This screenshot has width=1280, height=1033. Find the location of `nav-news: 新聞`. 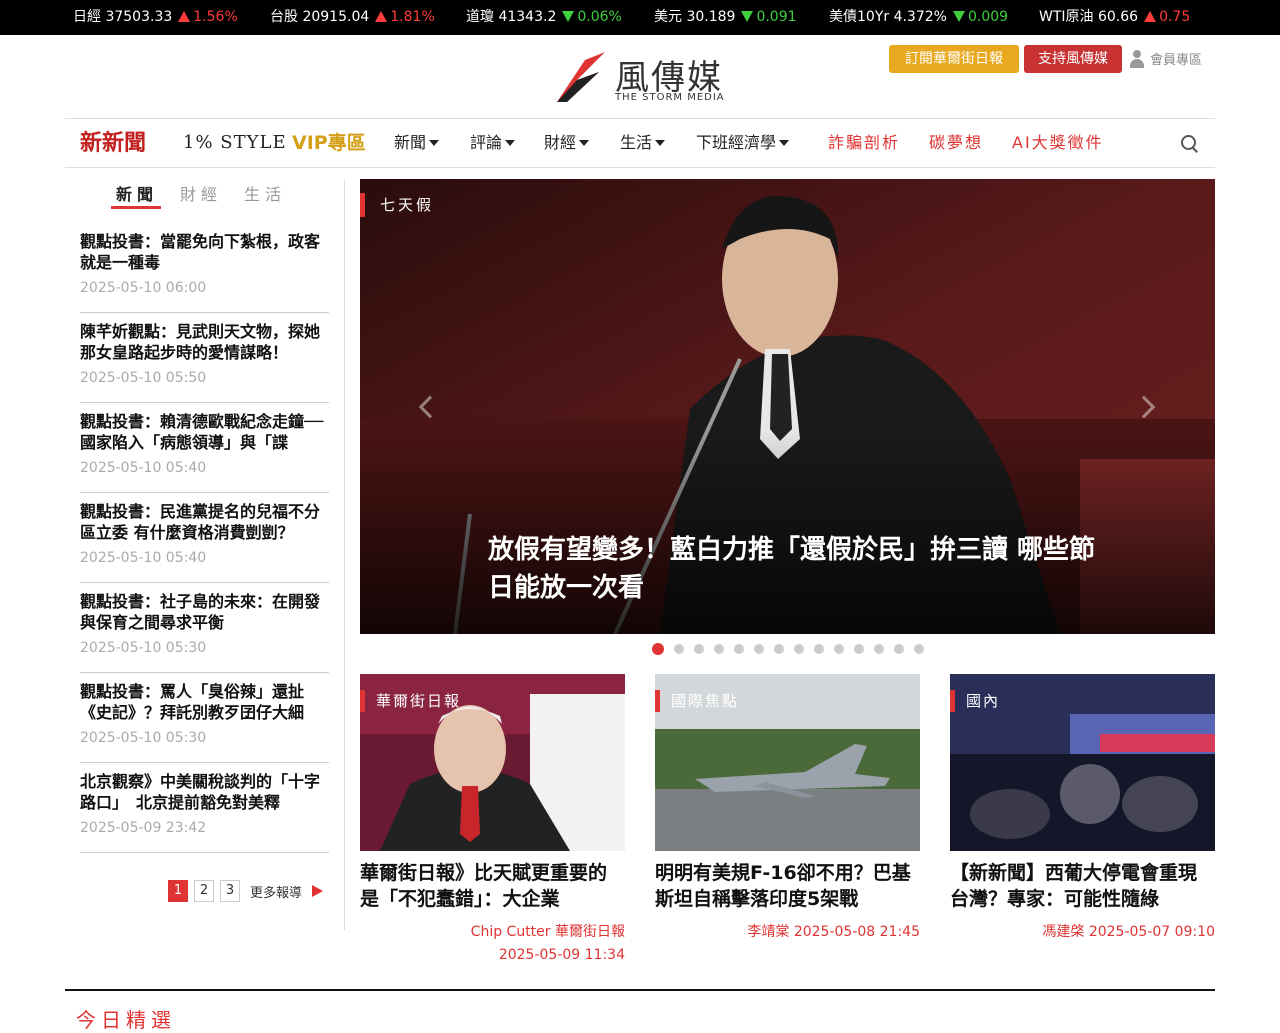

nav-news: 新聞 is located at coordinates (417, 143).